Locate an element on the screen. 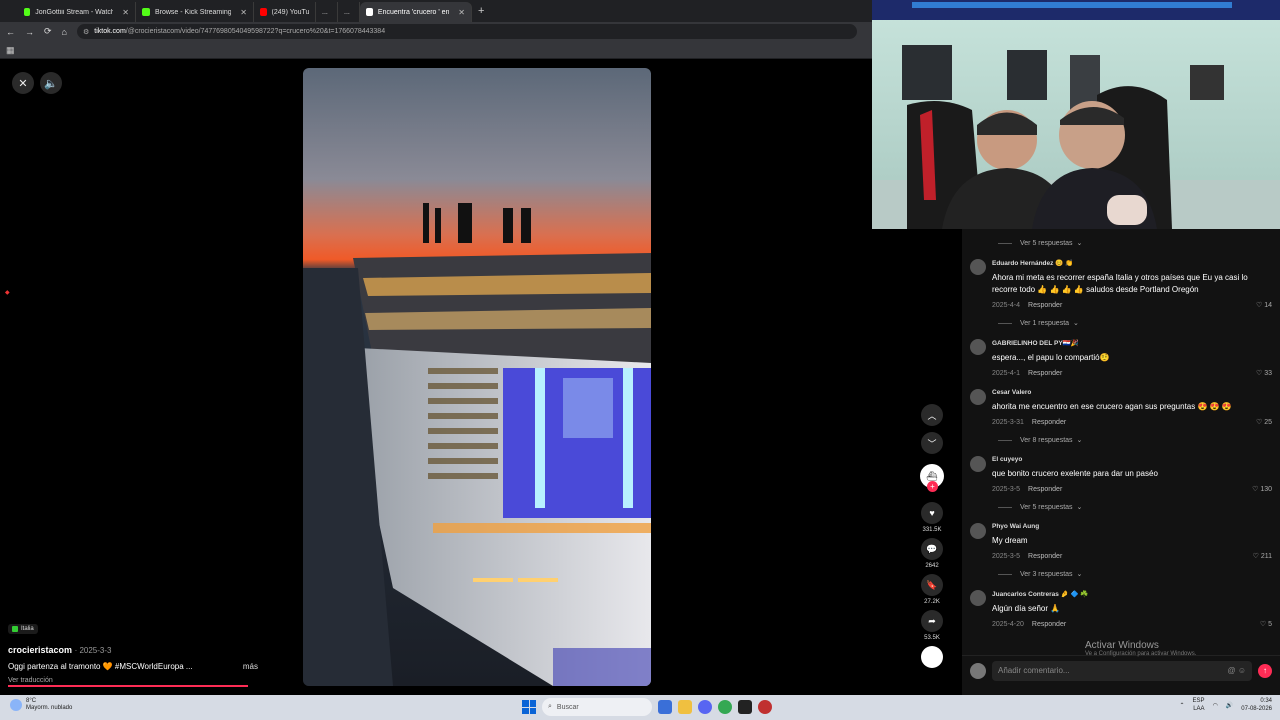  browser-tab: (249) YouTube is located at coordinates (285, 12).